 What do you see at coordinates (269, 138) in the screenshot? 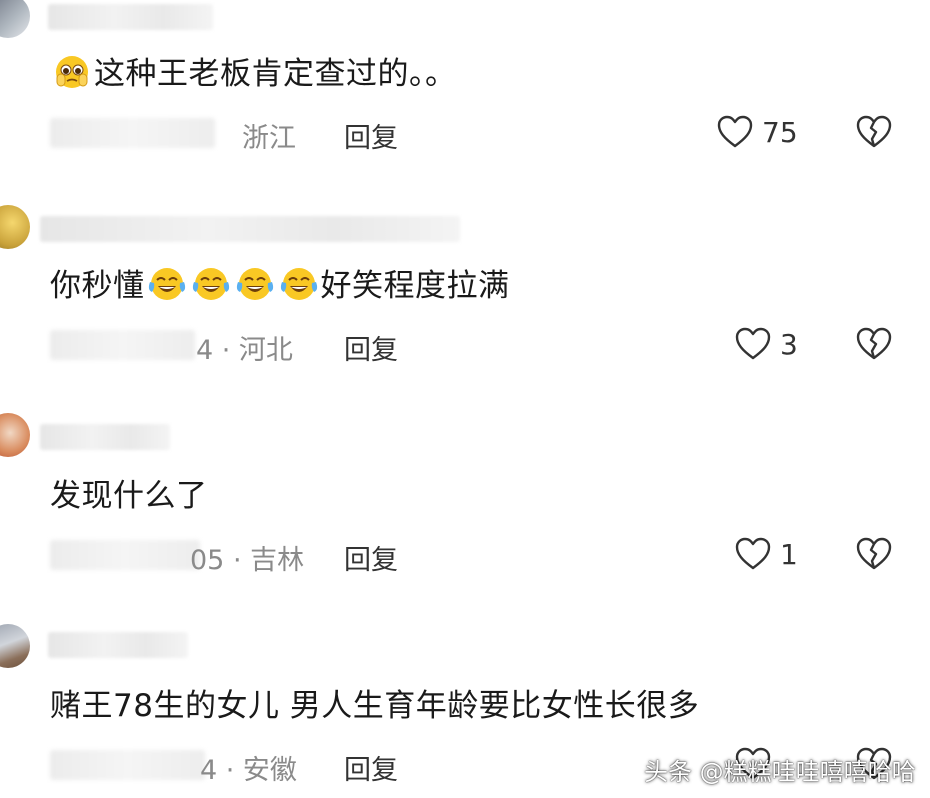
I see `comment-region: 浙江` at bounding box center [269, 138].